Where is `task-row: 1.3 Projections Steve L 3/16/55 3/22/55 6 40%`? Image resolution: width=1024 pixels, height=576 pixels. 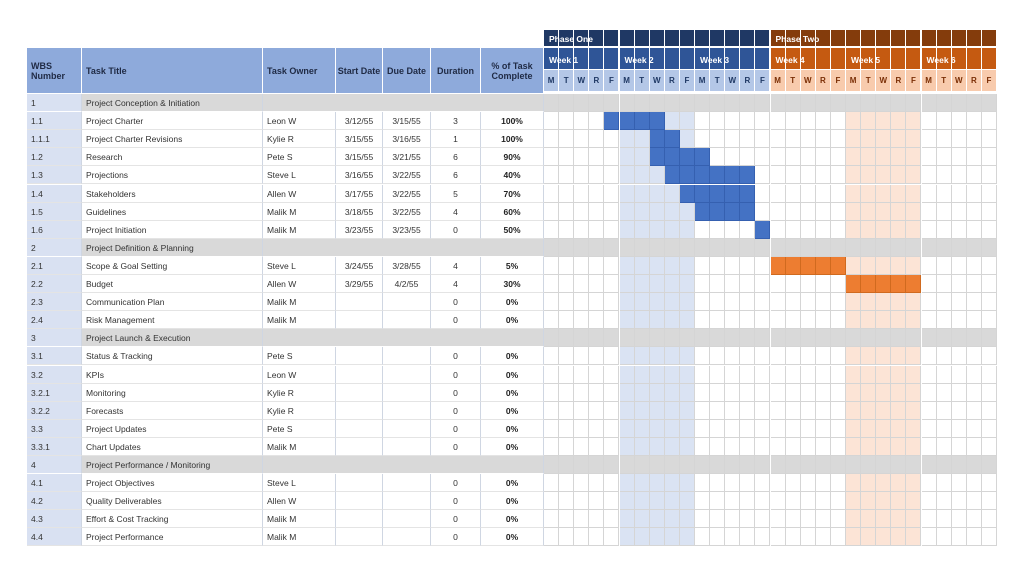
task-row: 1.3 Projections Steve L 3/16/55 3/22/55 6 40% is located at coordinates (285, 175).